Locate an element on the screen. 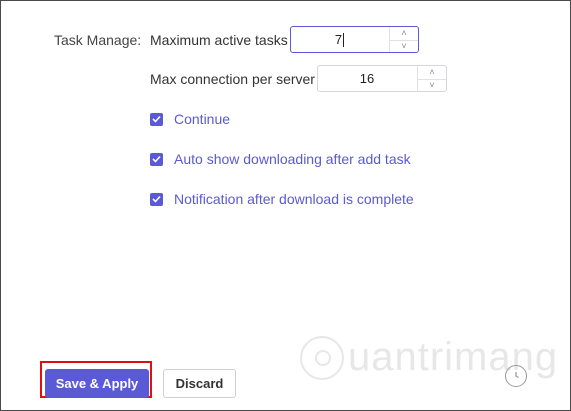 The image size is (571, 411). option-continue: Continue is located at coordinates (190, 119).